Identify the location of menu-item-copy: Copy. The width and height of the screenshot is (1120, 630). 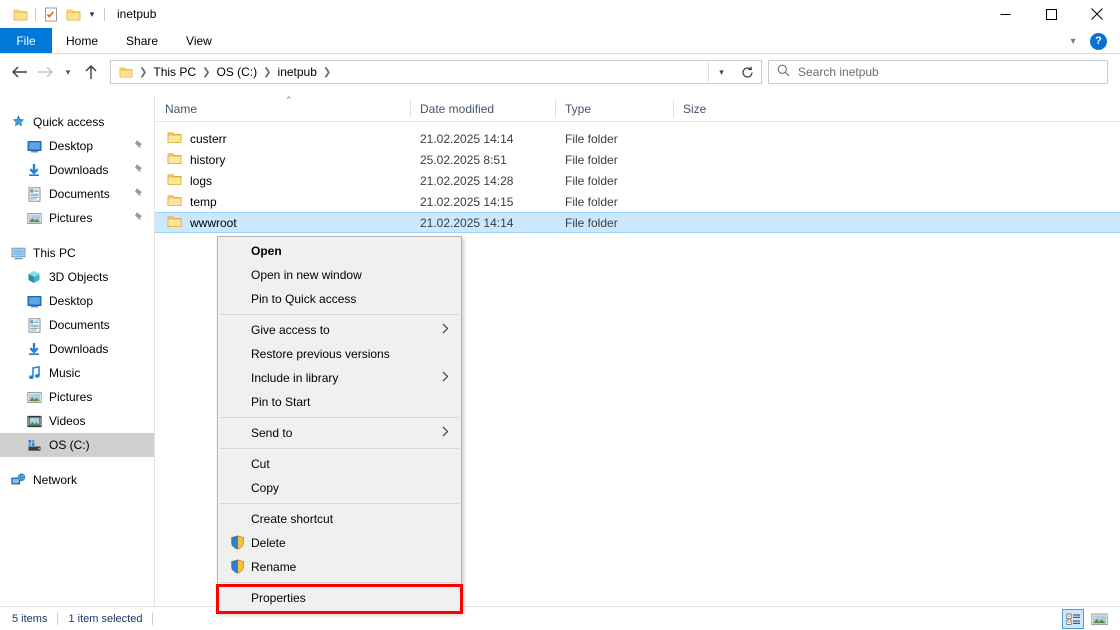
(339, 488).